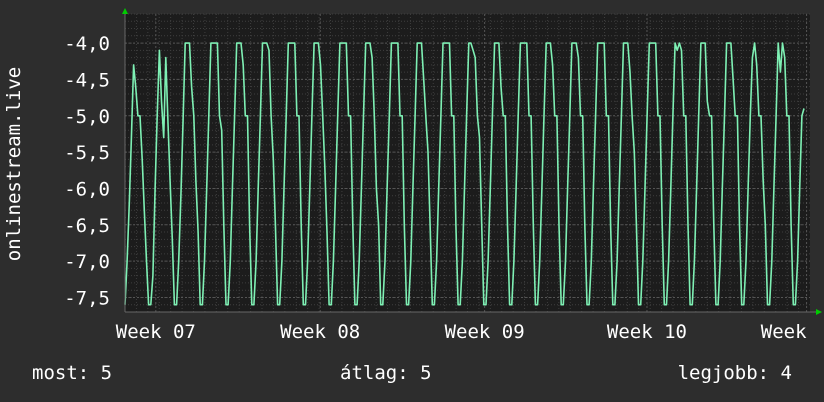 The width and height of the screenshot is (824, 402). Describe the element at coordinates (485, 332) in the screenshot. I see `x-tick-label: Week 09` at that location.